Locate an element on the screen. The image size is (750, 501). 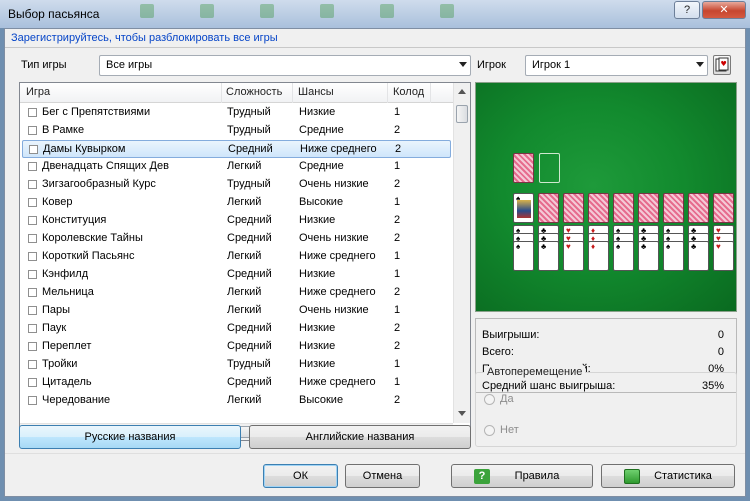
table-row: Тройки Трудный Низкие 1 is located at coordinates (236, 365).